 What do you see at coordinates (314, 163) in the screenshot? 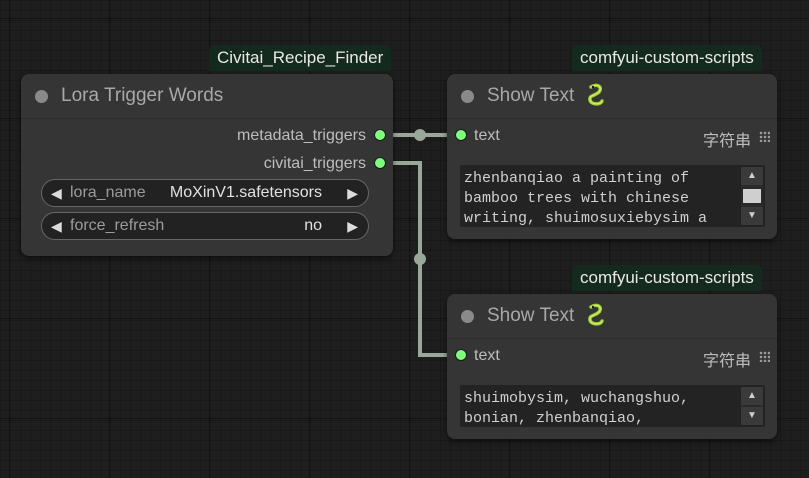
I see `output-label-civitai-triggers: civitai_triggers` at bounding box center [314, 163].